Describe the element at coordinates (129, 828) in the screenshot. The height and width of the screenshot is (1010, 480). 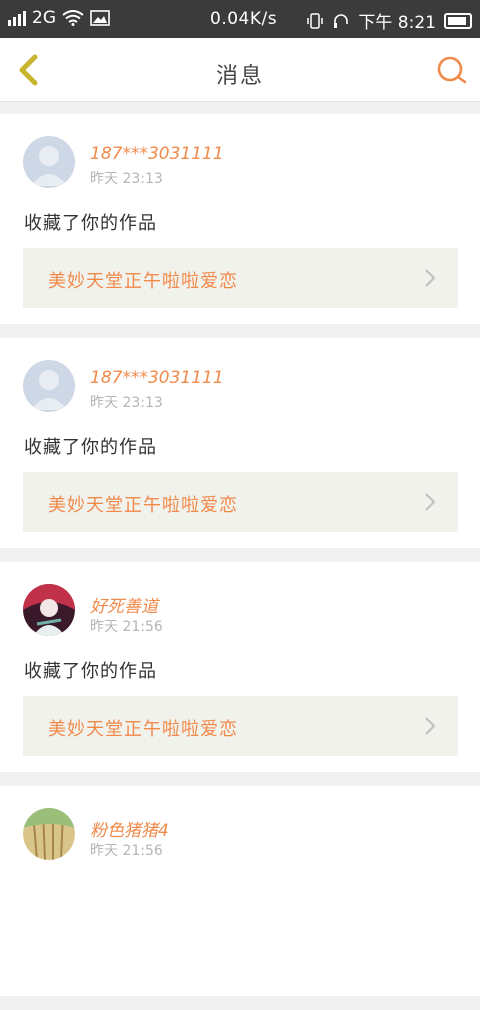
I see `username: 粉色猪猪4` at that location.